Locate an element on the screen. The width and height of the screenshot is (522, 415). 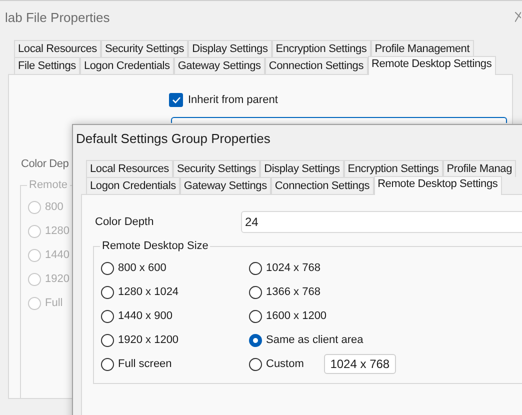
radio-label: Full screen is located at coordinates (145, 364).